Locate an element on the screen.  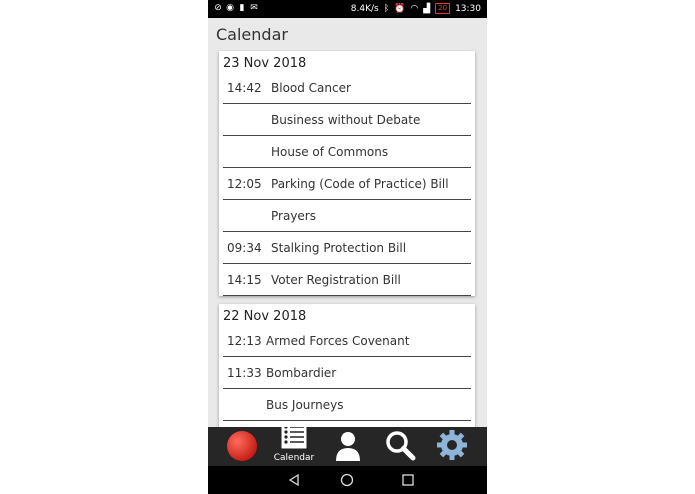
list-item: 14:15 Voter Registration Bill is located at coordinates (347, 280).